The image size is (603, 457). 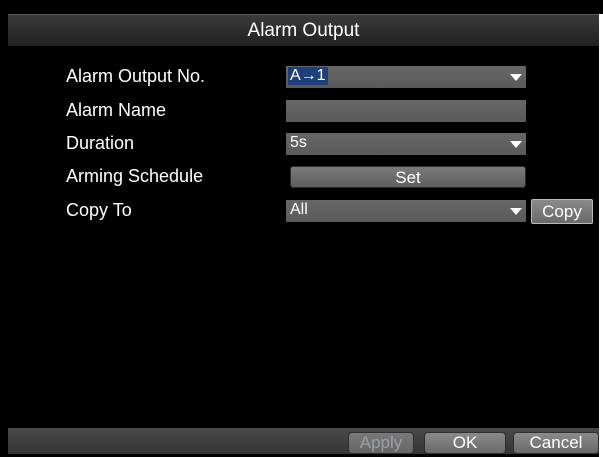 What do you see at coordinates (556, 443) in the screenshot?
I see `cancel-button: Cancel` at bounding box center [556, 443].